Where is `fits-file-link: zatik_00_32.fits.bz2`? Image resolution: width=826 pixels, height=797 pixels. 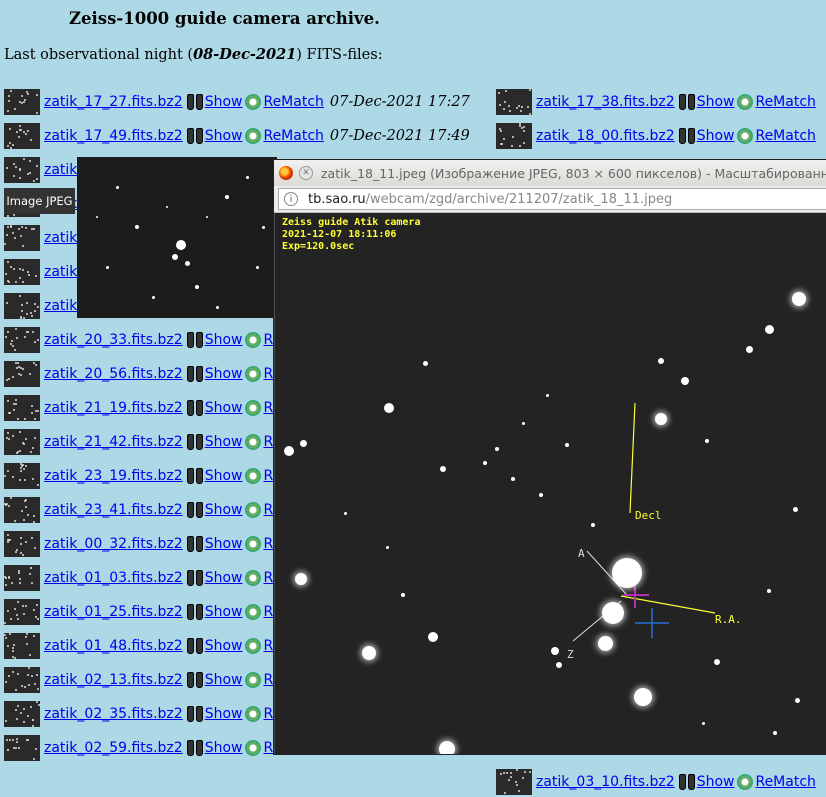
fits-file-link: zatik_00_32.fits.bz2 is located at coordinates (113, 544).